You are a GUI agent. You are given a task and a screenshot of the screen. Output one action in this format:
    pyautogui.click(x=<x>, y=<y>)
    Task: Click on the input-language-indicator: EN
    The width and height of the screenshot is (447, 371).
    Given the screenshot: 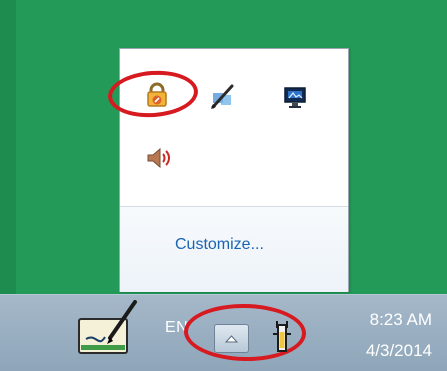 What is the action you would take?
    pyautogui.click(x=176, y=328)
    